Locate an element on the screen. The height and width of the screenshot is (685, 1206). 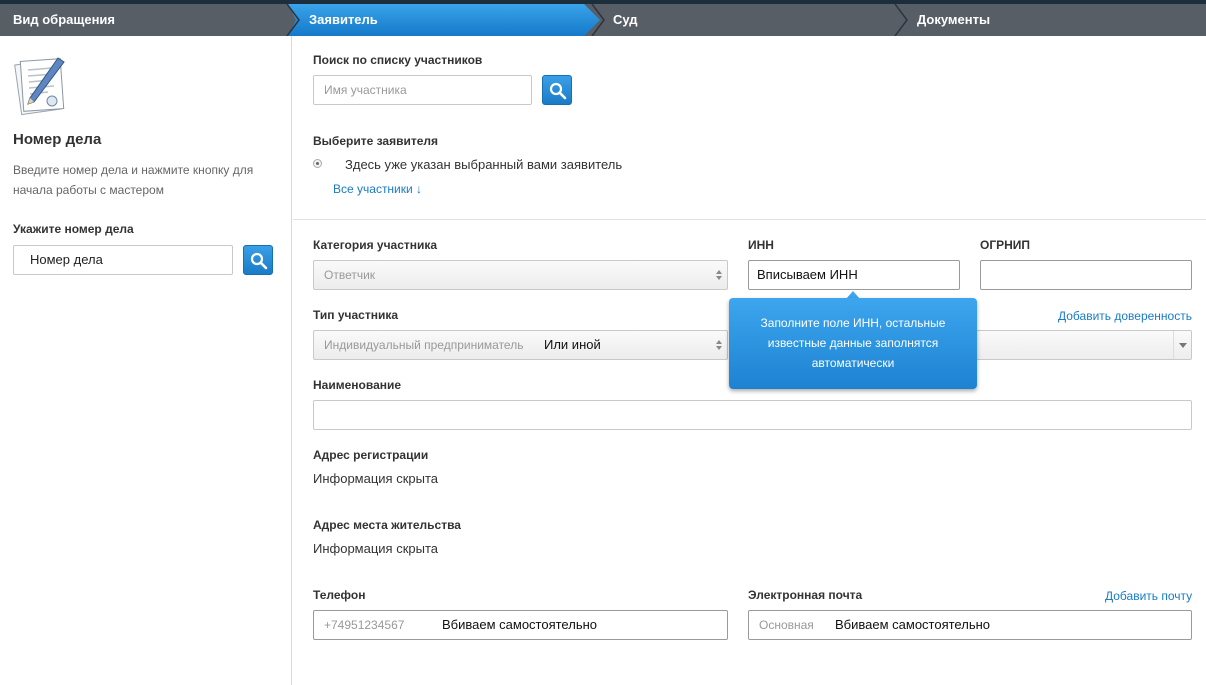
applicant-radio is located at coordinates (317, 163).